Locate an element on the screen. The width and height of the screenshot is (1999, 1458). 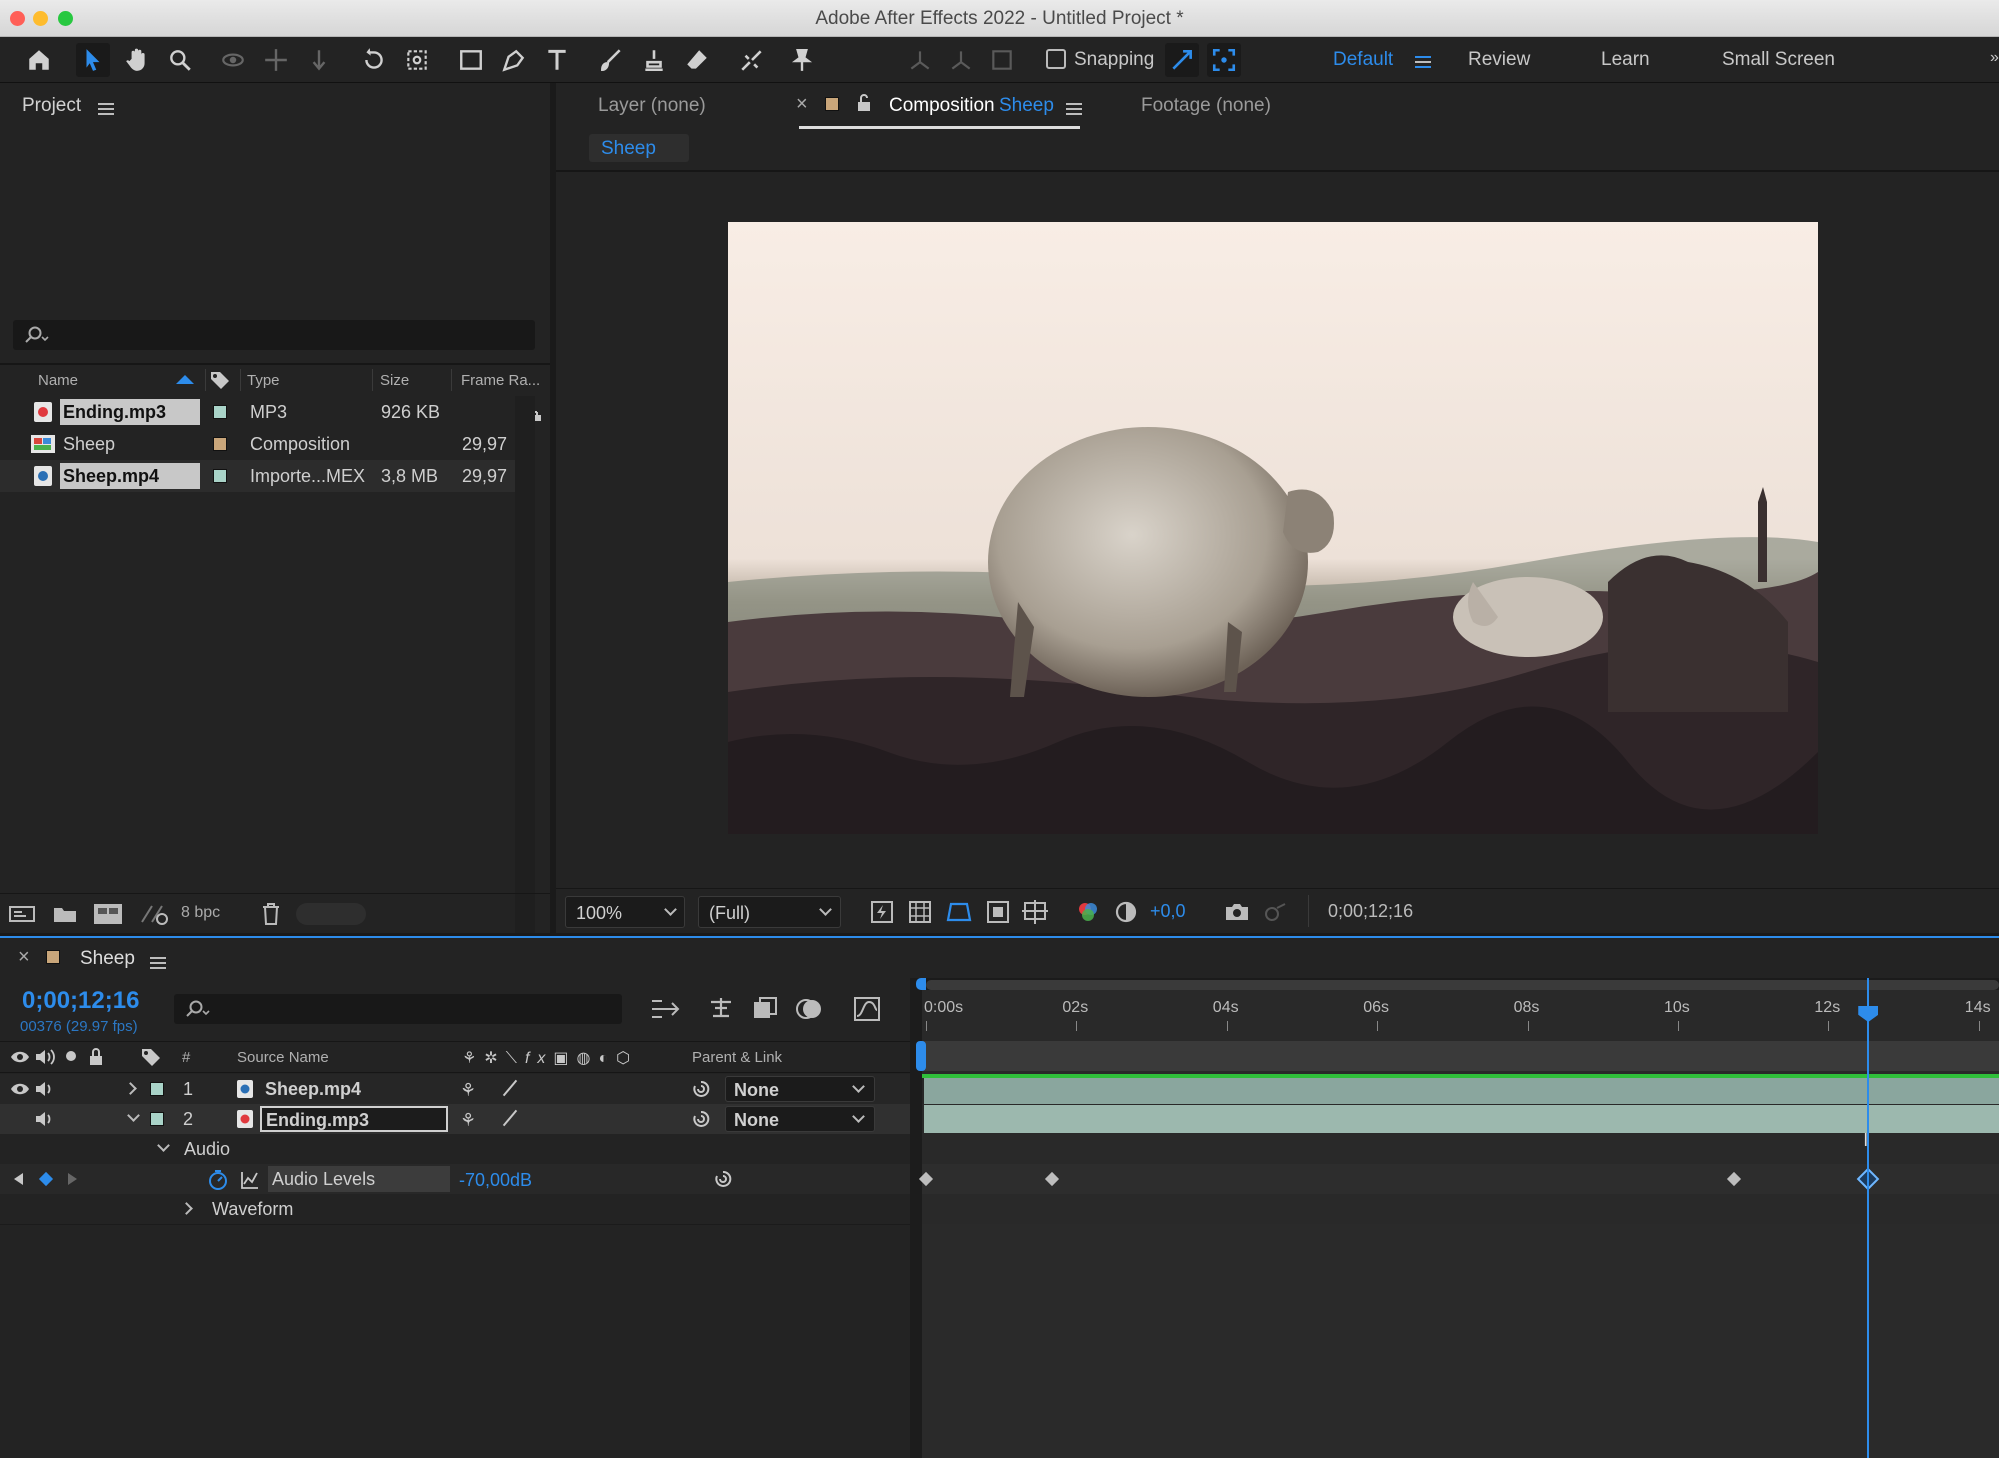
lock-icon is located at coordinates (96, 1057).